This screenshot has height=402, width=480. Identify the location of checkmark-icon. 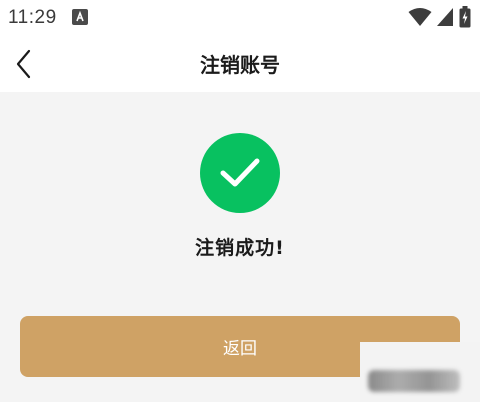
(240, 172).